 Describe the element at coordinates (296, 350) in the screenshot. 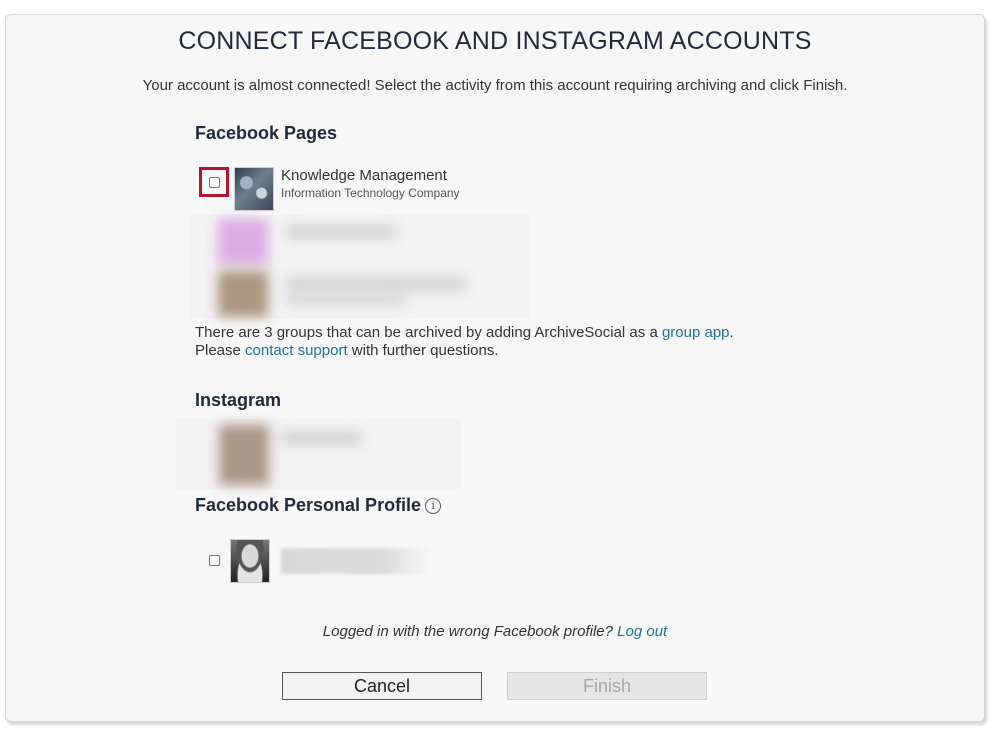

I see `contact-support-link: contact support` at that location.